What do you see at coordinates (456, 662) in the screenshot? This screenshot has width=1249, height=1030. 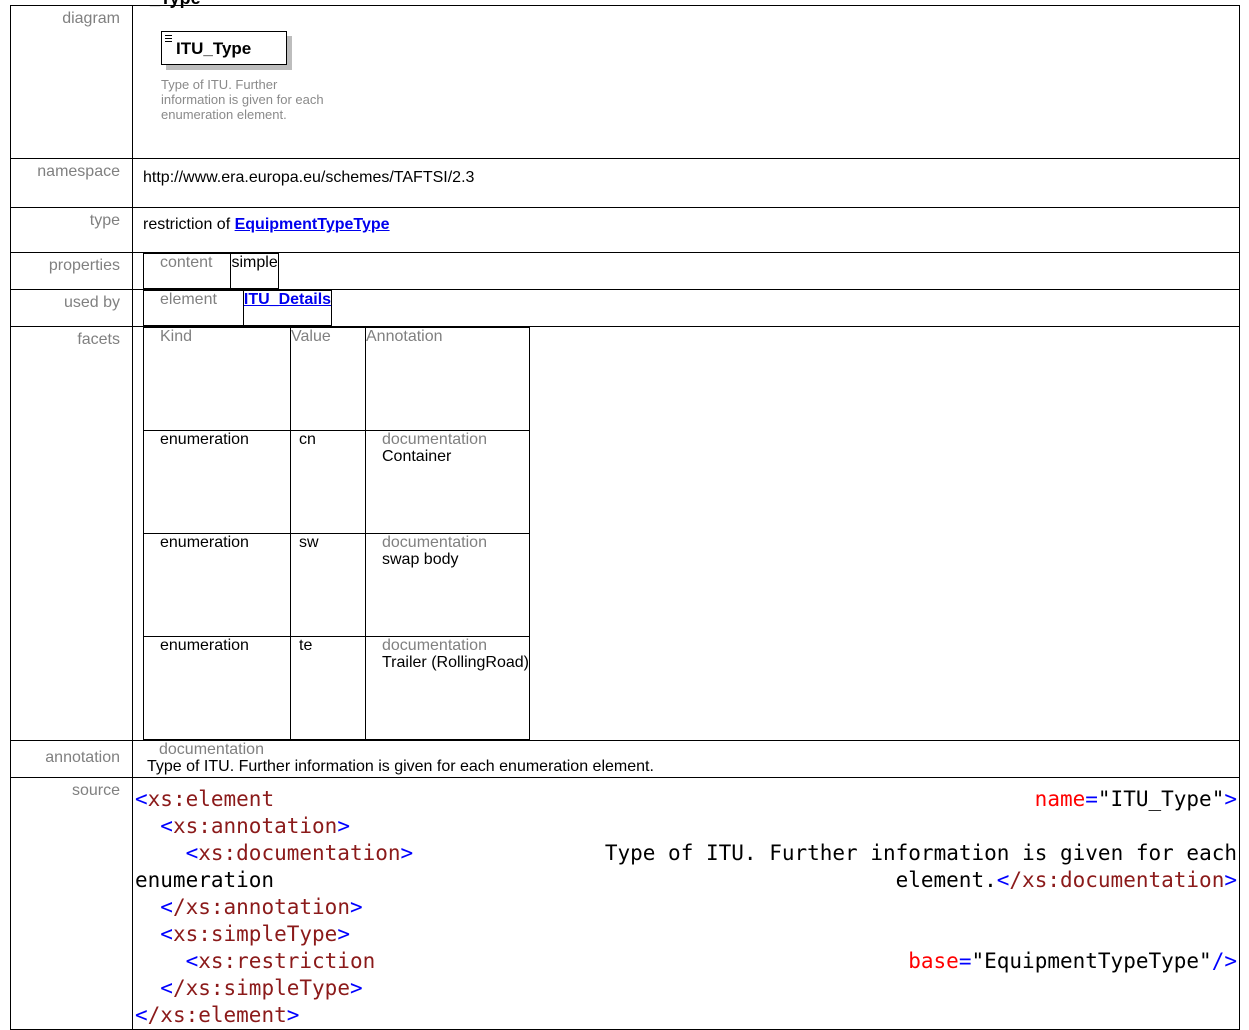 I see `facet-ann-text: Trailer (RollingRoad)` at bounding box center [456, 662].